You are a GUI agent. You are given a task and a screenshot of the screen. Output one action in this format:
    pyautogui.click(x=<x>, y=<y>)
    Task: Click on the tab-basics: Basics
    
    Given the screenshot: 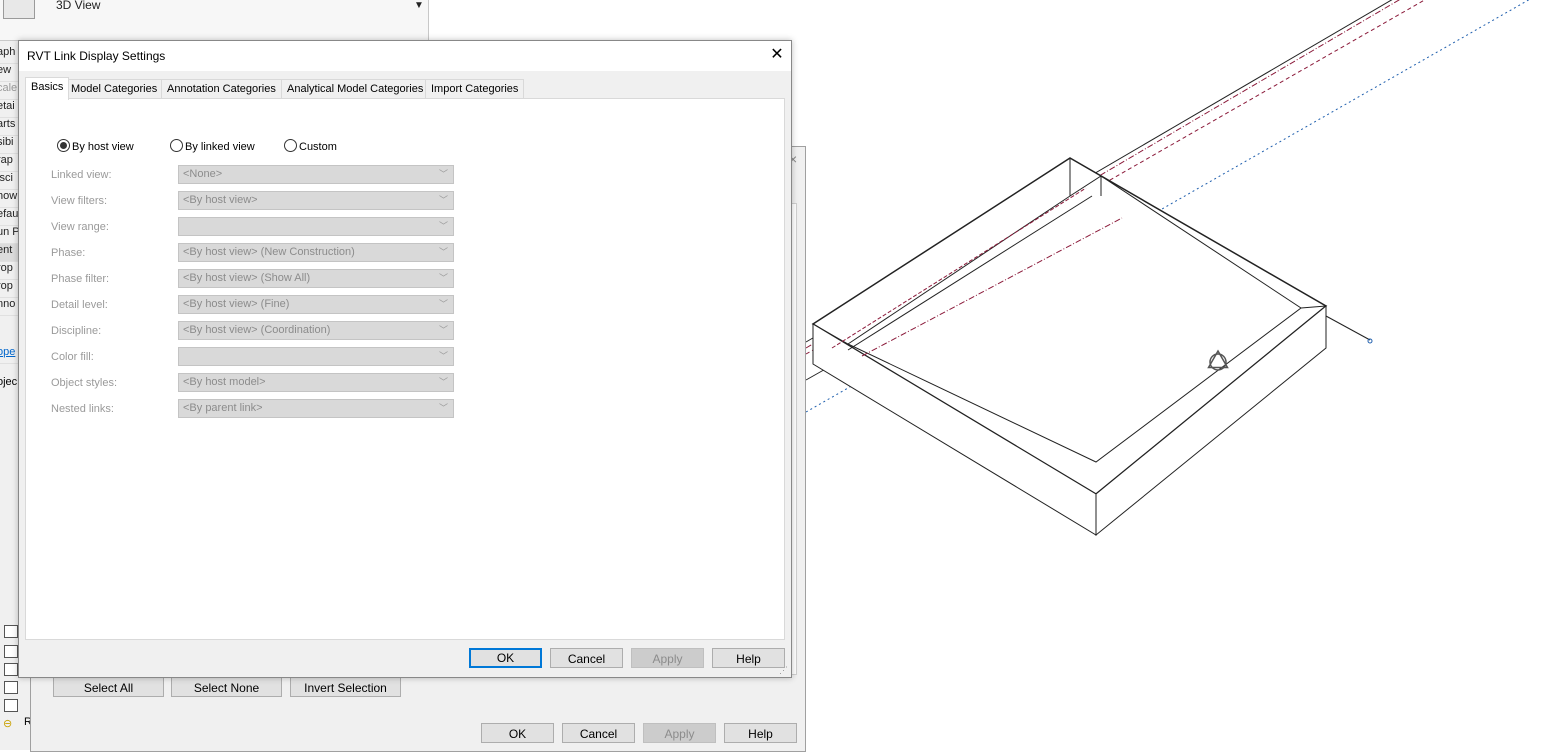 What is the action you would take?
    pyautogui.click(x=47, y=88)
    